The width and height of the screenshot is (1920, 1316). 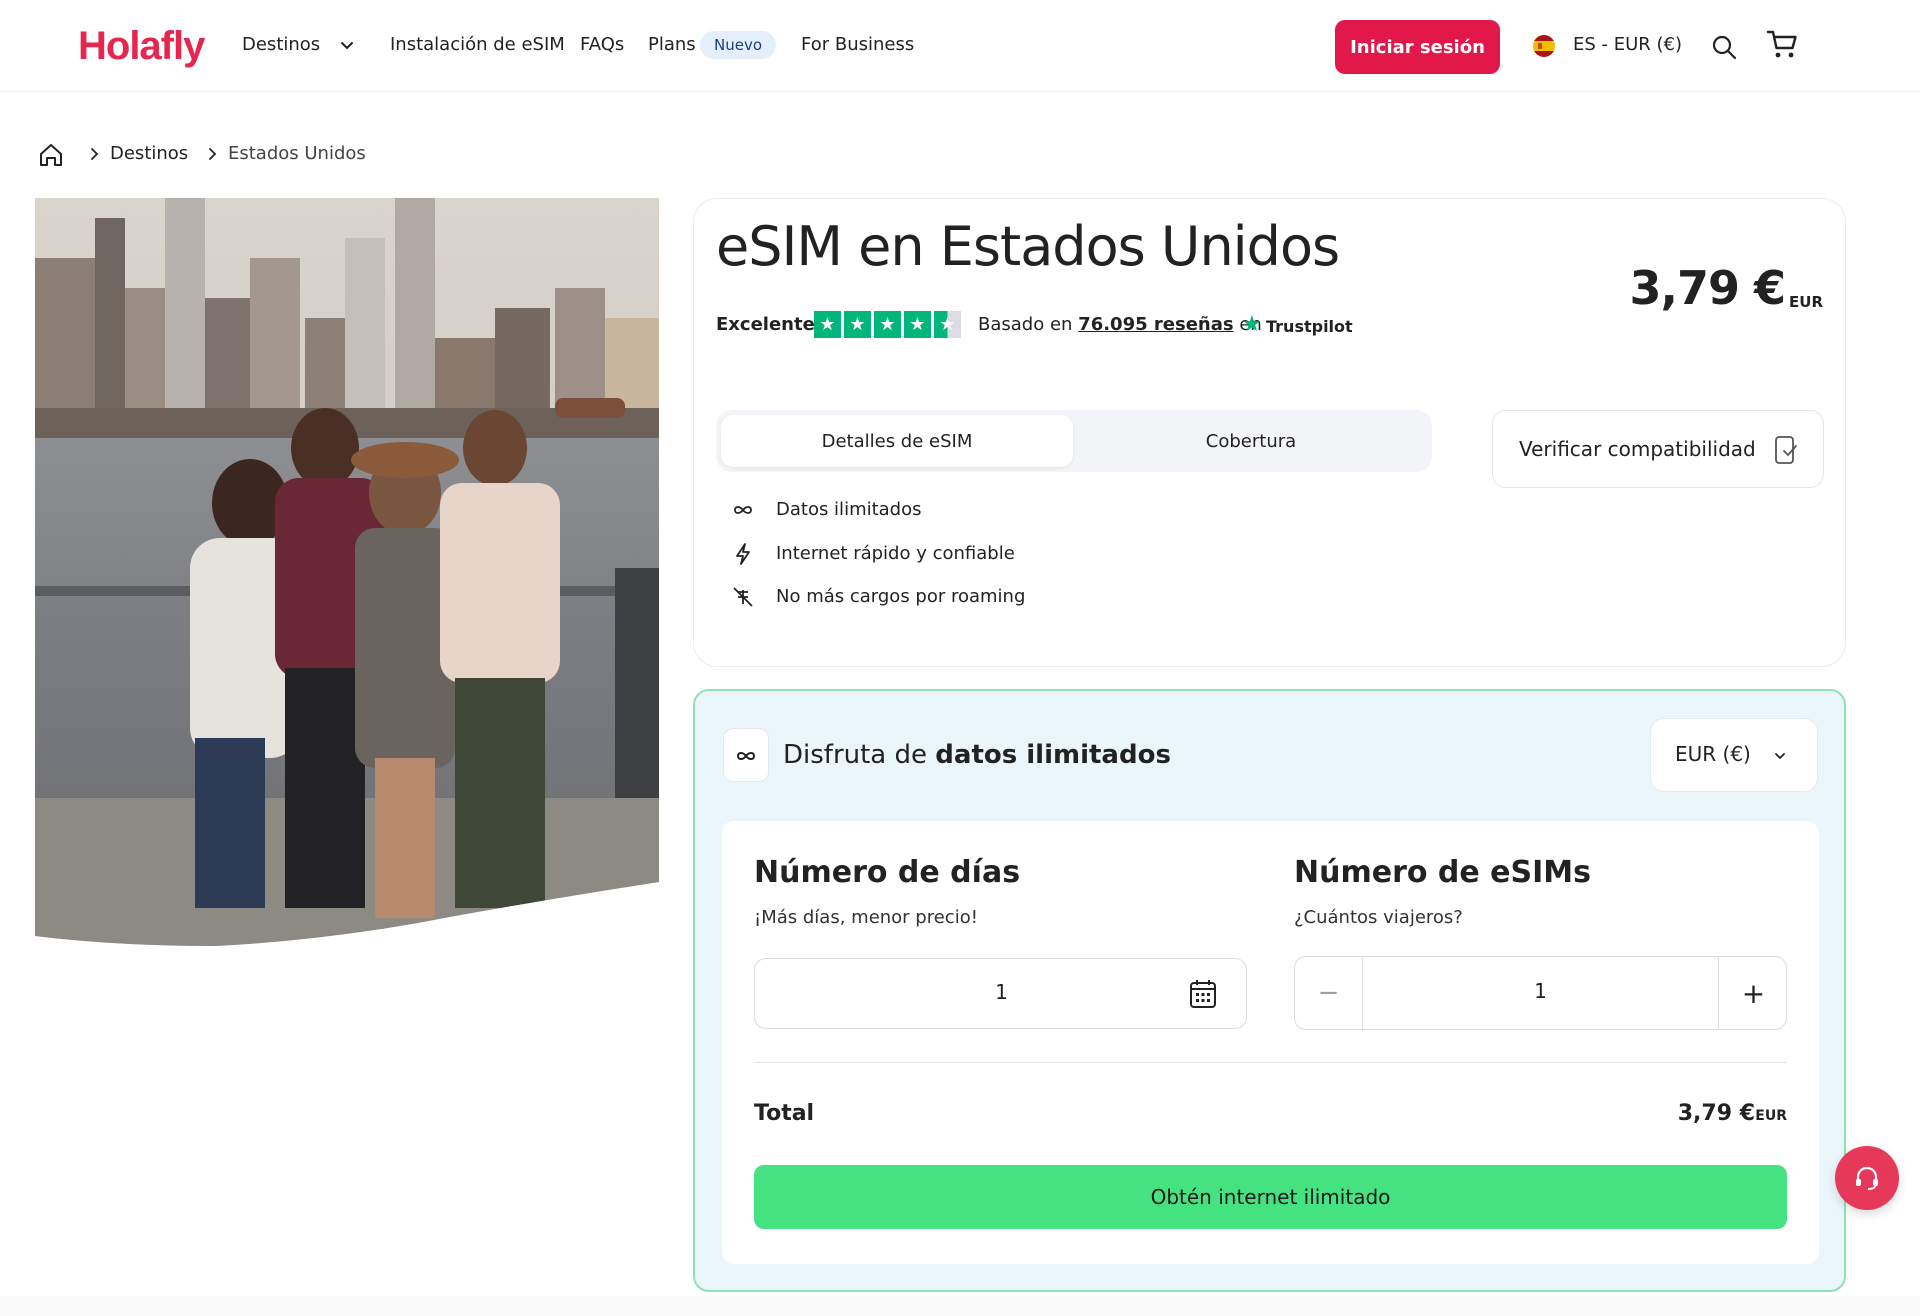 I want to click on esim-quantity-value: 1, so click(x=1540, y=991).